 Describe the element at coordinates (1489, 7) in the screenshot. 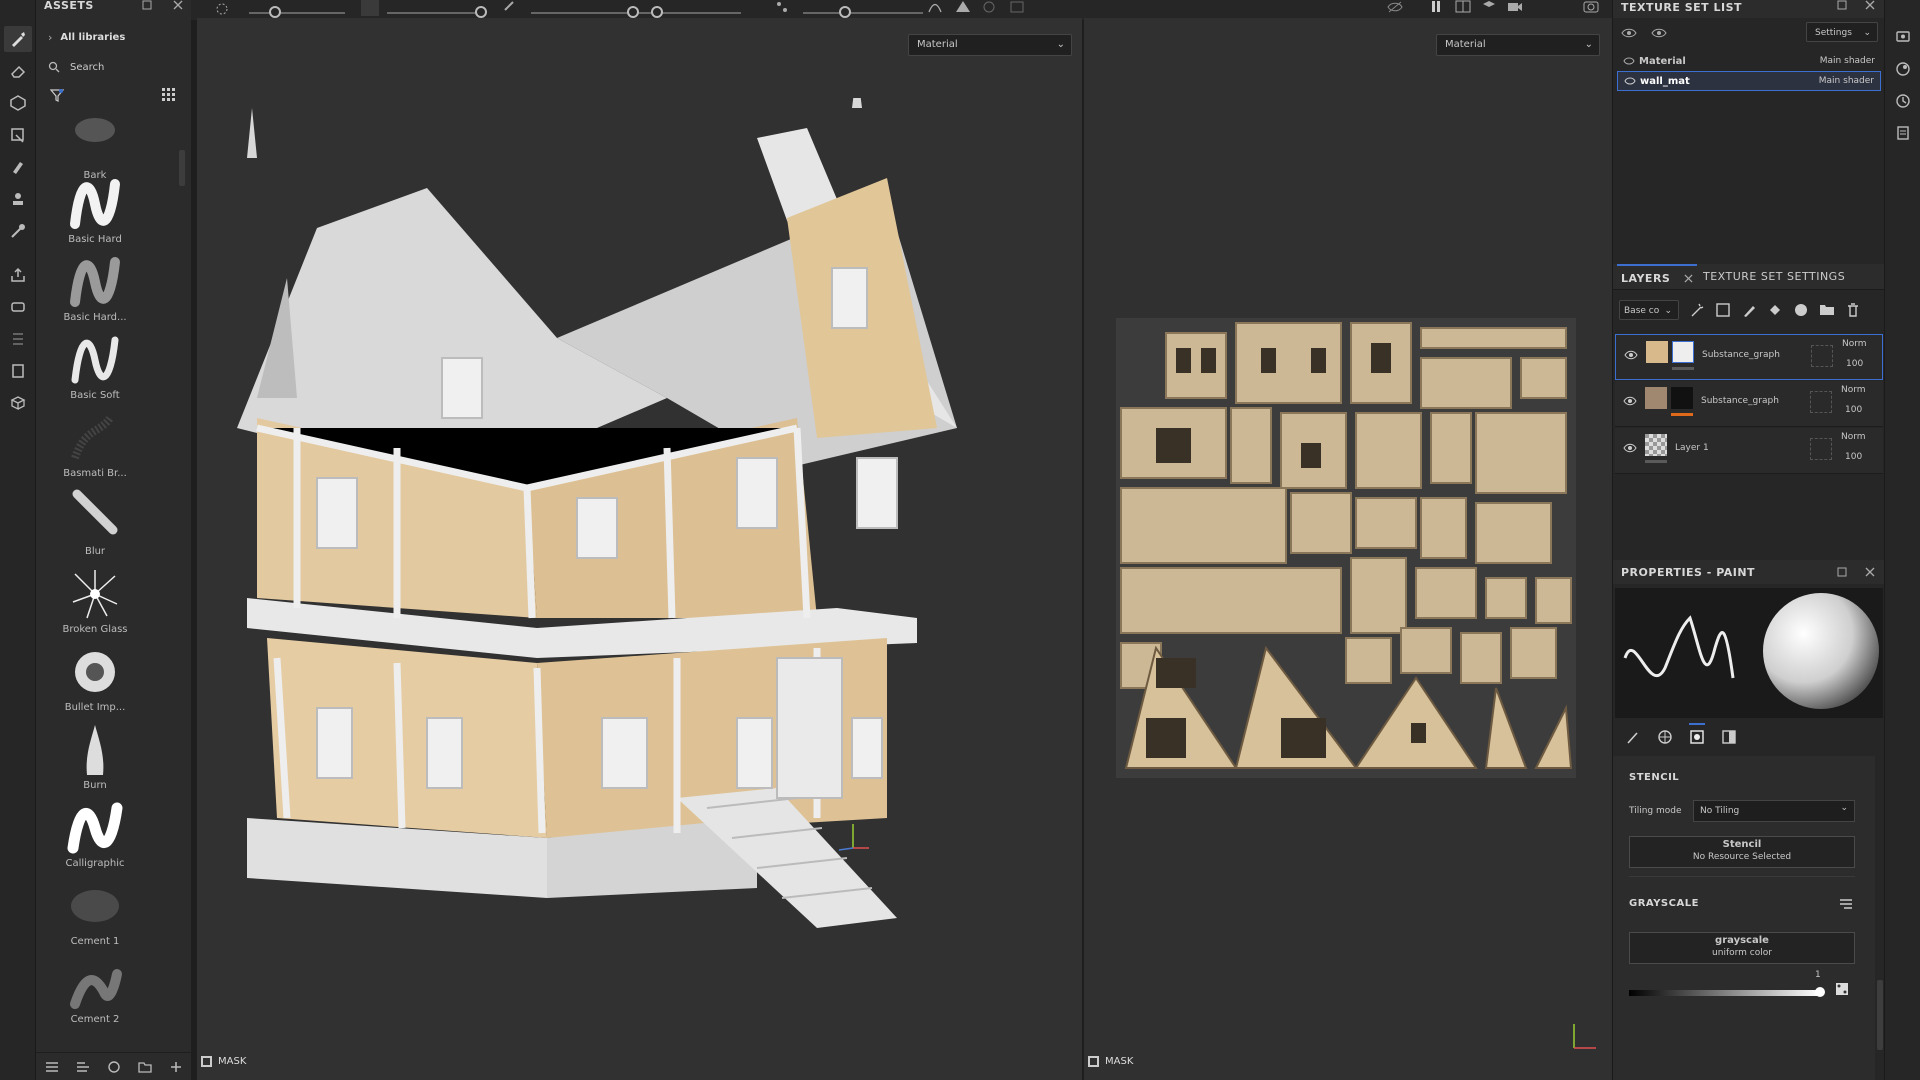

I see `3d-view-icon` at that location.